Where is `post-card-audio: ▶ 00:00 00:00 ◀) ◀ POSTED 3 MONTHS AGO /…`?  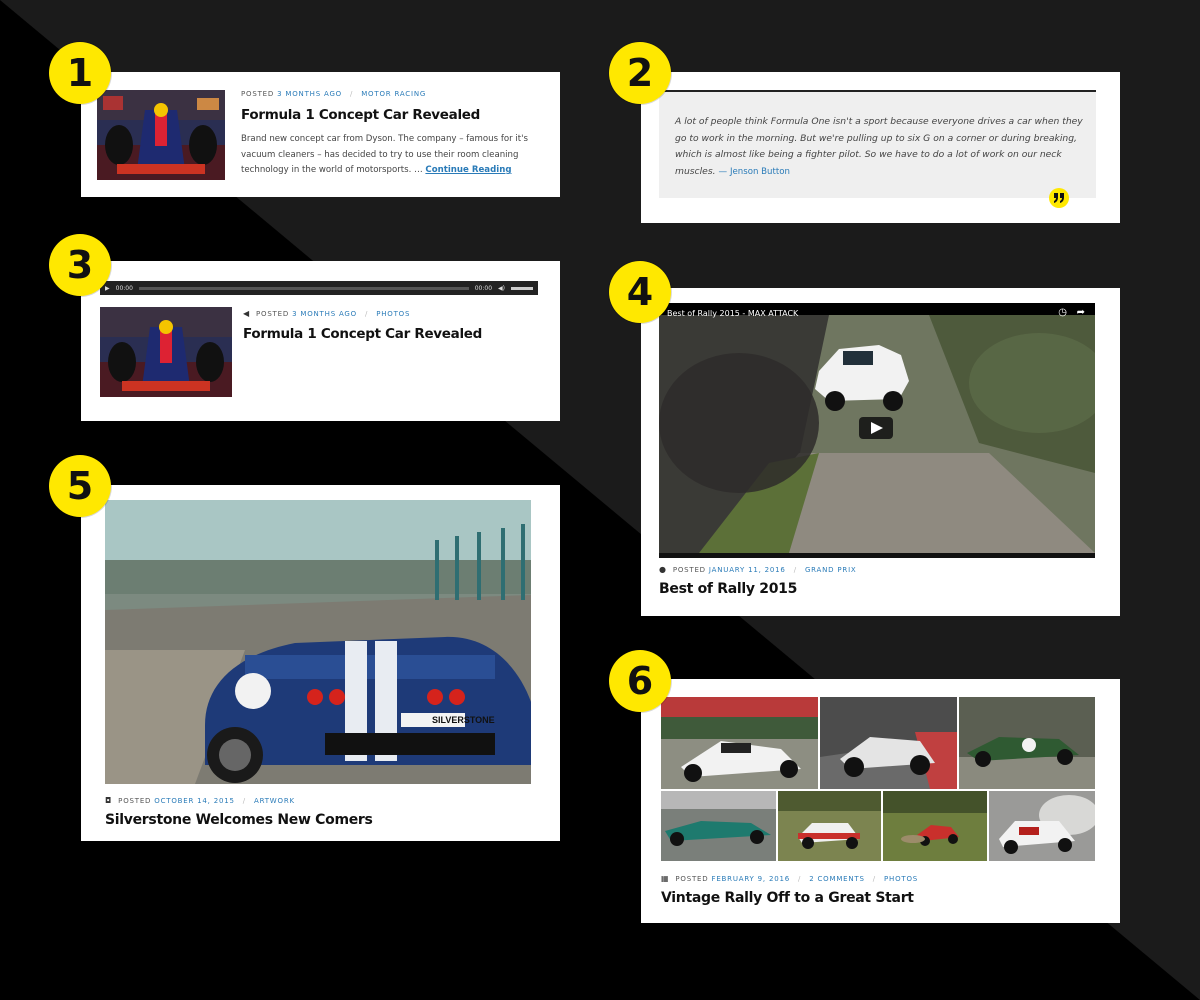 post-card-audio: ▶ 00:00 00:00 ◀) ◀ POSTED 3 MONTHS AGO /… is located at coordinates (320, 341).